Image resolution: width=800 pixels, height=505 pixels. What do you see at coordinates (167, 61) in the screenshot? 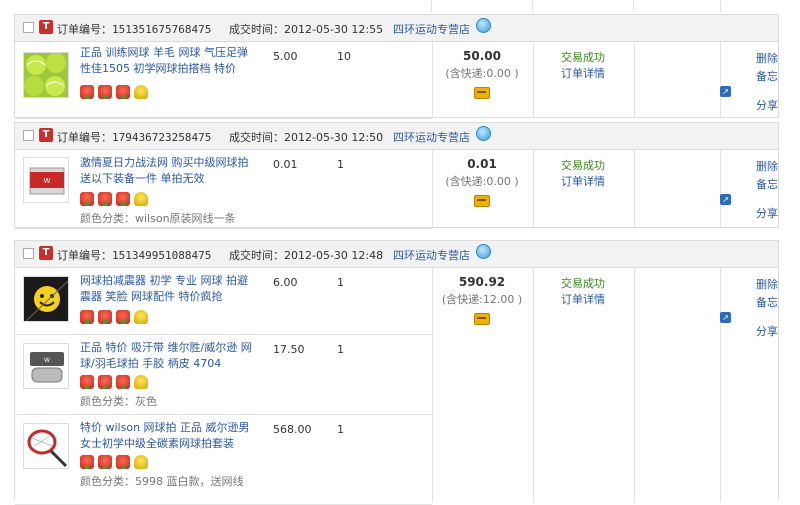
I see `product-title-link: 正品 训练网球 羊毛 网球 气压足弹性佳1505 初学网球拍搭档 特价` at bounding box center [167, 61].